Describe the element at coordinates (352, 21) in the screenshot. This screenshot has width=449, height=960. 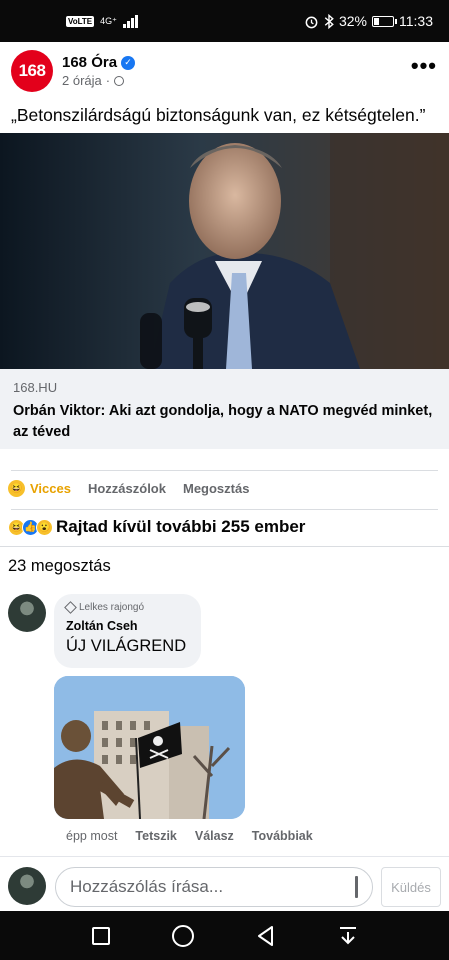
I see `battery-percent: 32%` at that location.